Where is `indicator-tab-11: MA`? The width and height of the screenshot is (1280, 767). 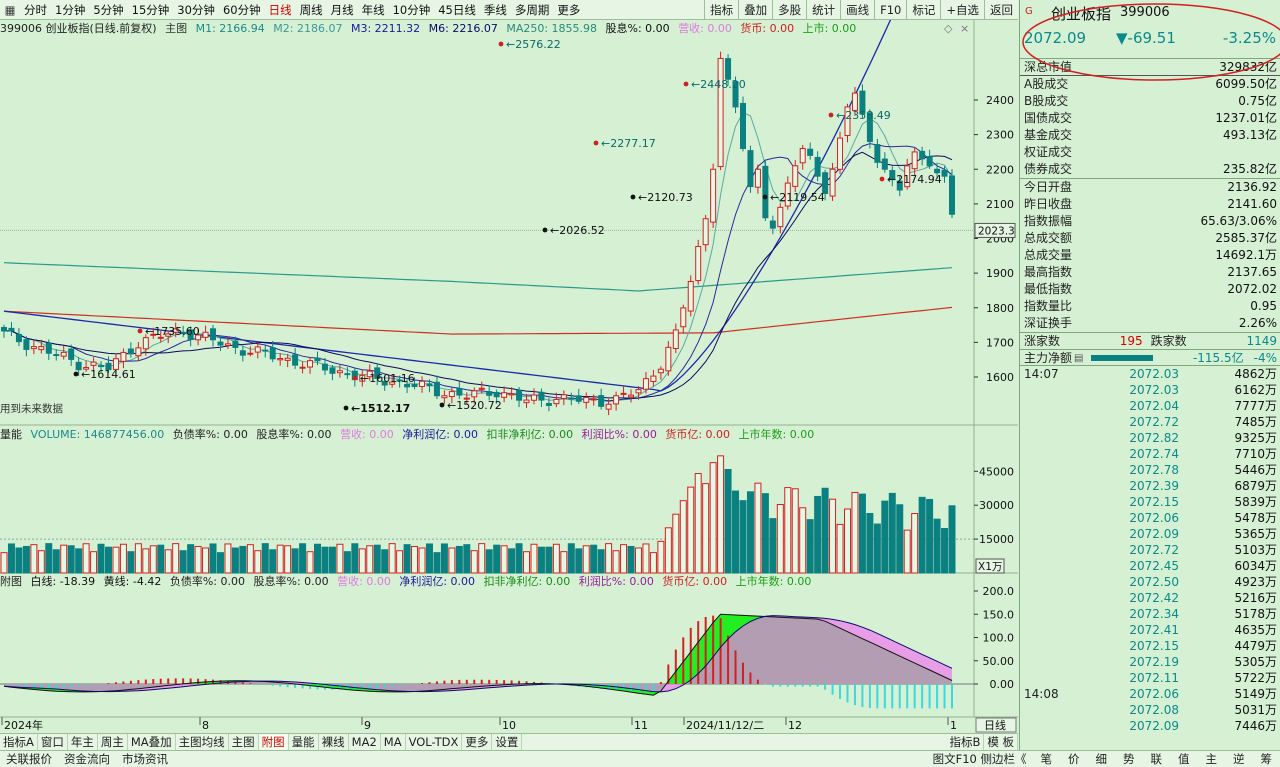 indicator-tab-11: MA is located at coordinates (393, 742).